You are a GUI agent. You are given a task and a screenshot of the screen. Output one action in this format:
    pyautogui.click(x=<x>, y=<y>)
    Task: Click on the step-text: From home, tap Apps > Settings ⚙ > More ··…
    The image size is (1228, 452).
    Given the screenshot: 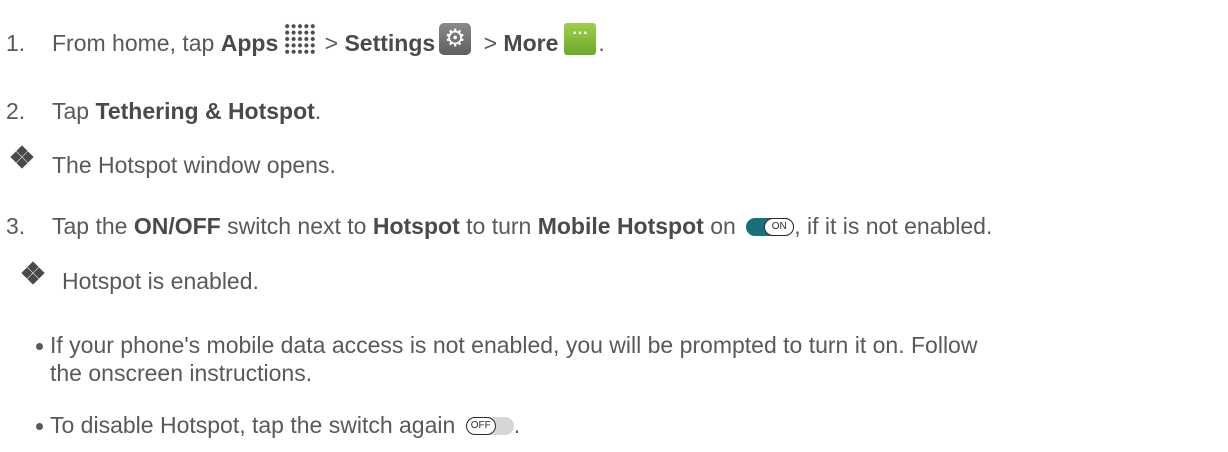 What is the action you would take?
    pyautogui.click(x=328, y=39)
    